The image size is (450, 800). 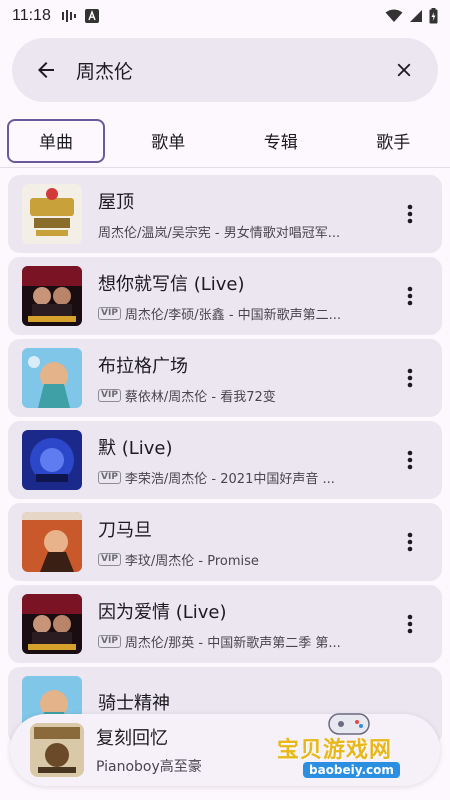 I want to click on battery-icon, so click(x=433, y=16).